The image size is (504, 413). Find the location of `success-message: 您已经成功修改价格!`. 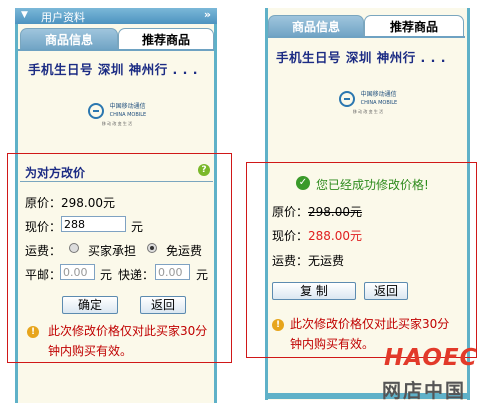

success-message: 您已经成功修改价格! is located at coordinates (372, 185).